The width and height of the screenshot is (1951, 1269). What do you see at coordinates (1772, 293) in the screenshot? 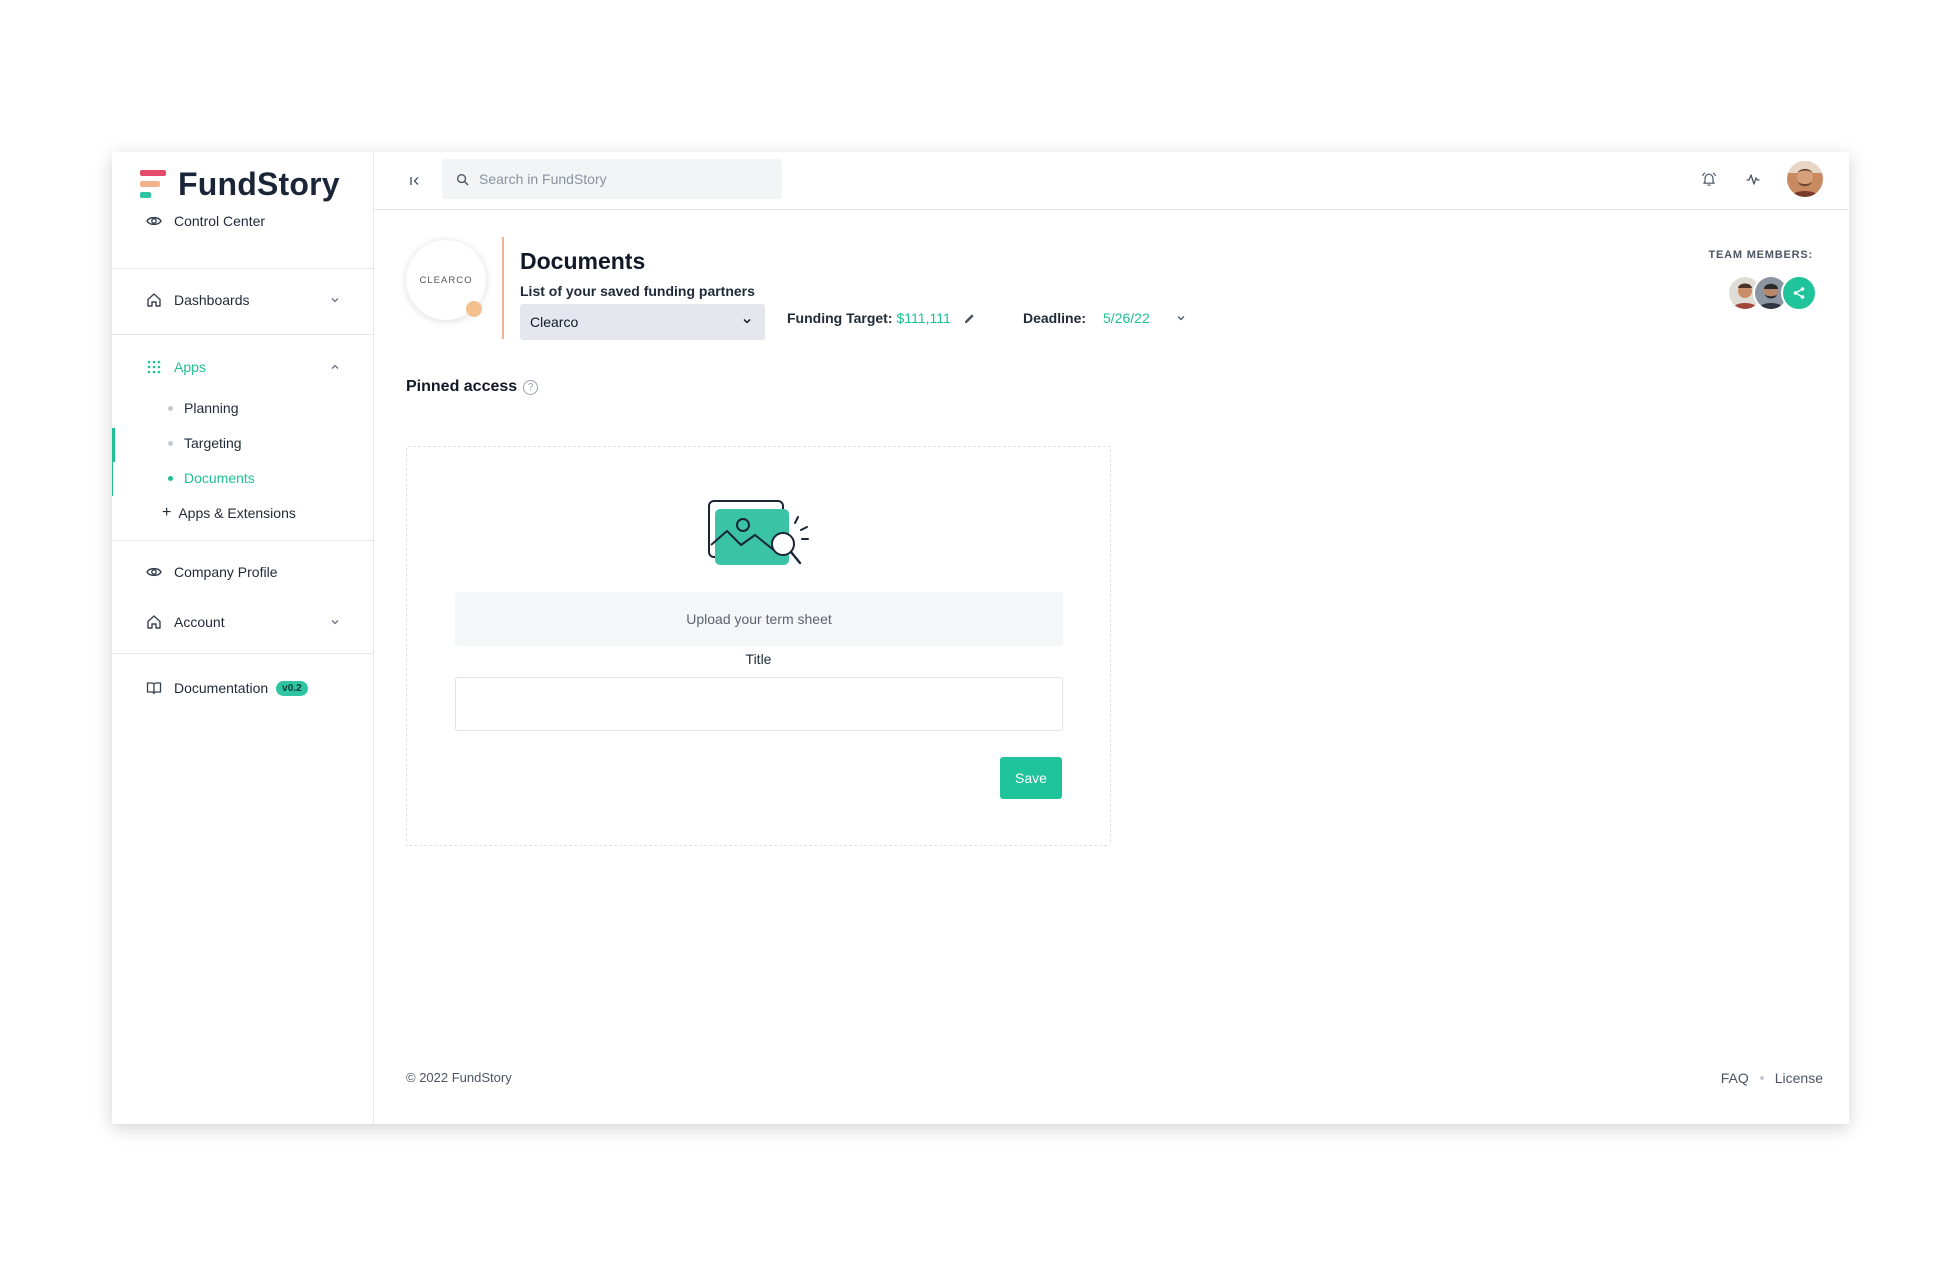
I see `team-members` at bounding box center [1772, 293].